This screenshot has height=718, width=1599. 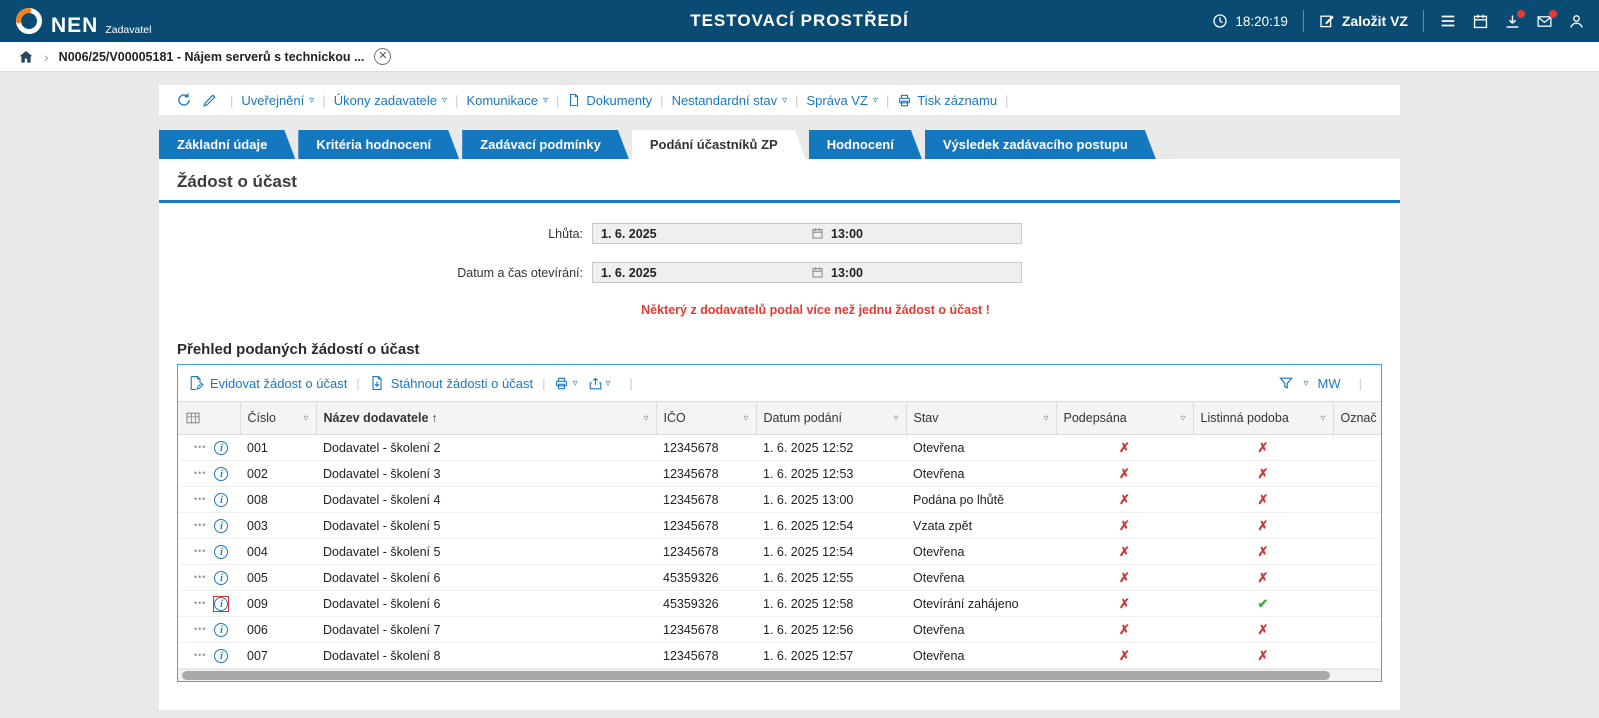 I want to click on cell-datum-podani: 1. 6. 2025 12:56, so click(x=831, y=629).